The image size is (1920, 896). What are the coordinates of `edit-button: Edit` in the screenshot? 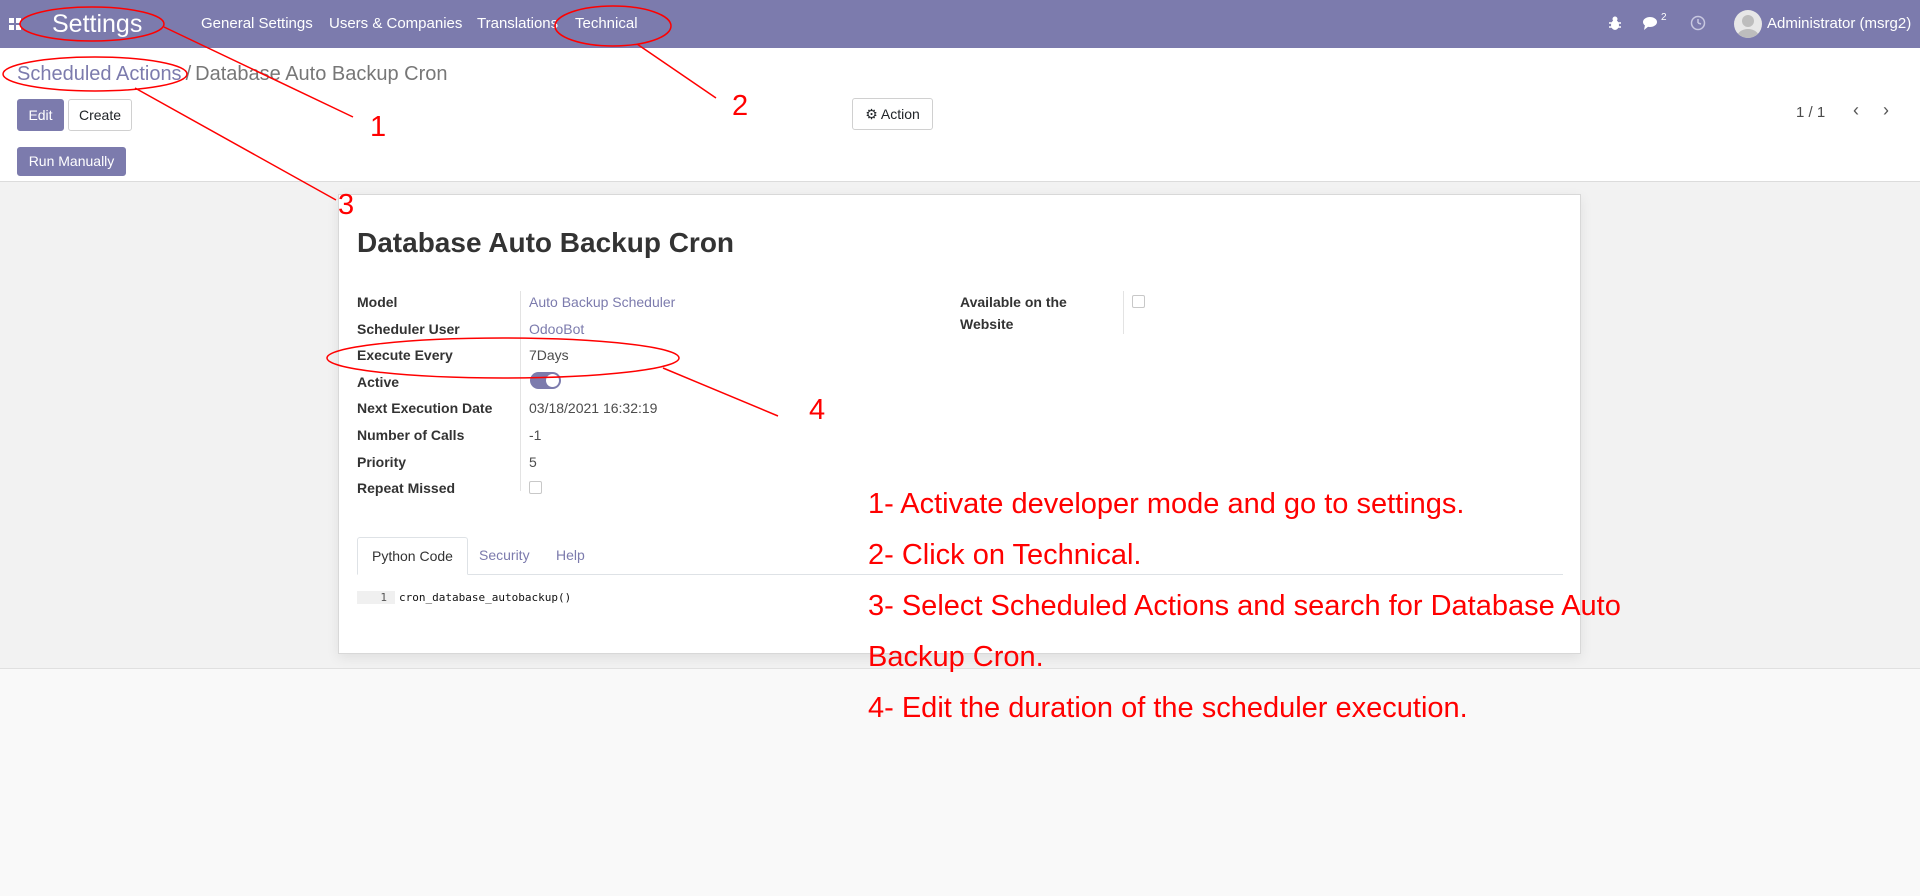 It's located at (40, 115).